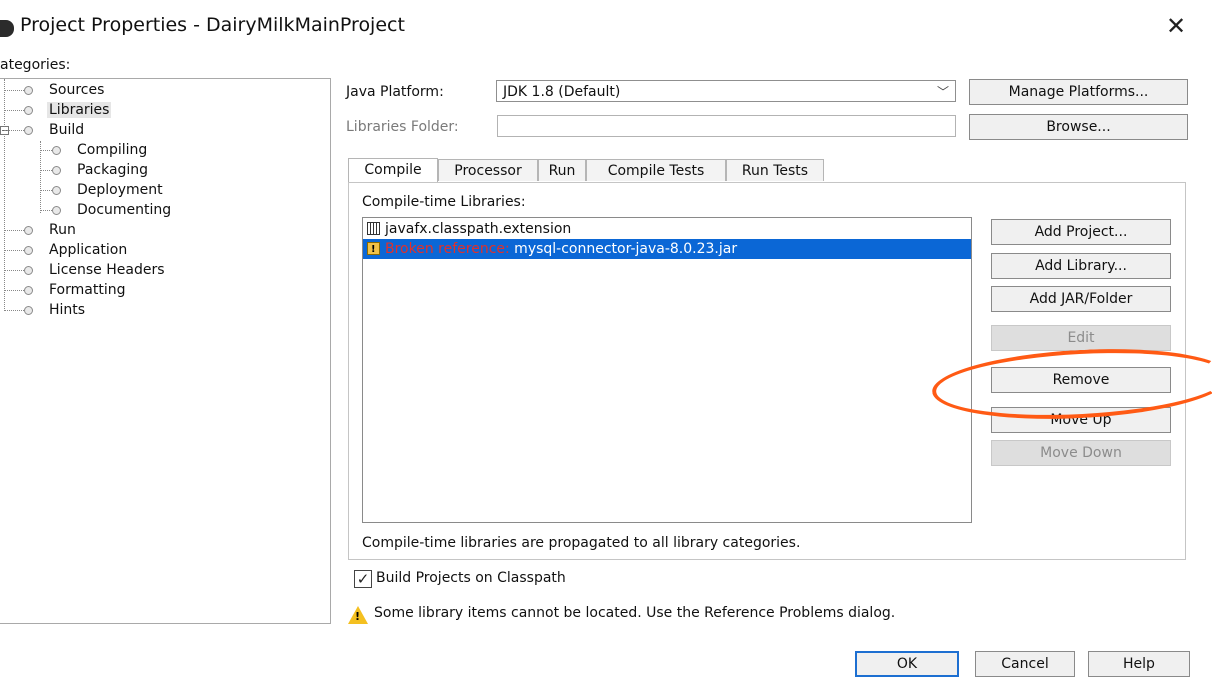 This screenshot has width=1212, height=677. What do you see at coordinates (444, 202) in the screenshot?
I see `compile-time-libraries-label: Compile-time Libraries:` at bounding box center [444, 202].